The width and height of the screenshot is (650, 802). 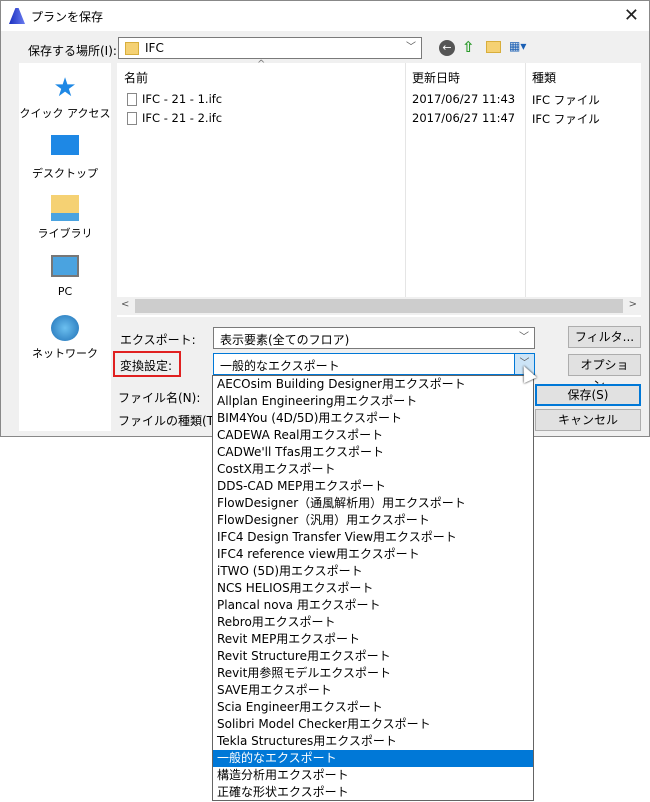 What do you see at coordinates (65, 173) in the screenshot?
I see `sidebar-label: デスクトップ` at bounding box center [65, 173].